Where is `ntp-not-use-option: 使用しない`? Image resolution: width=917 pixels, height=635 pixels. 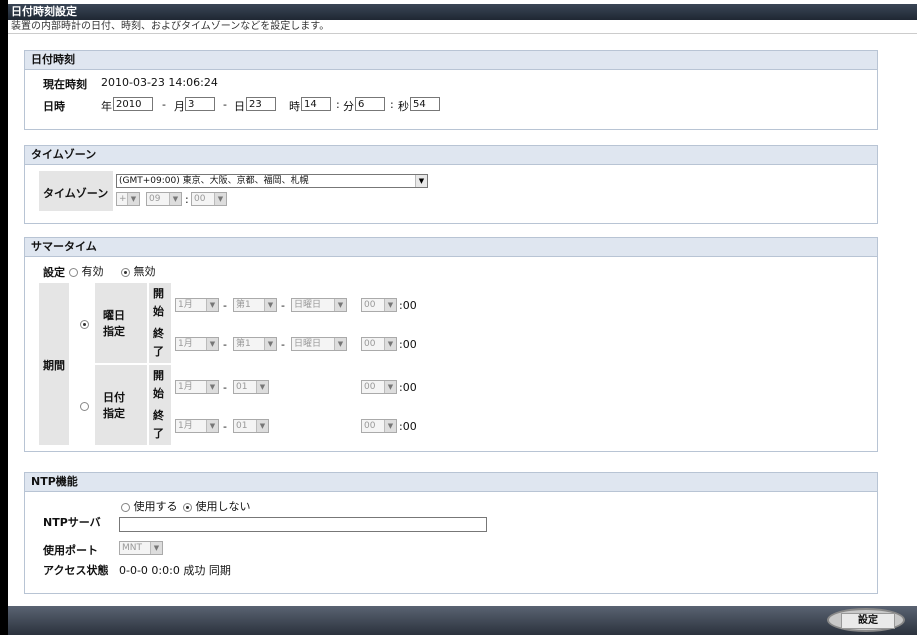 ntp-not-use-option: 使用しない is located at coordinates (217, 506).